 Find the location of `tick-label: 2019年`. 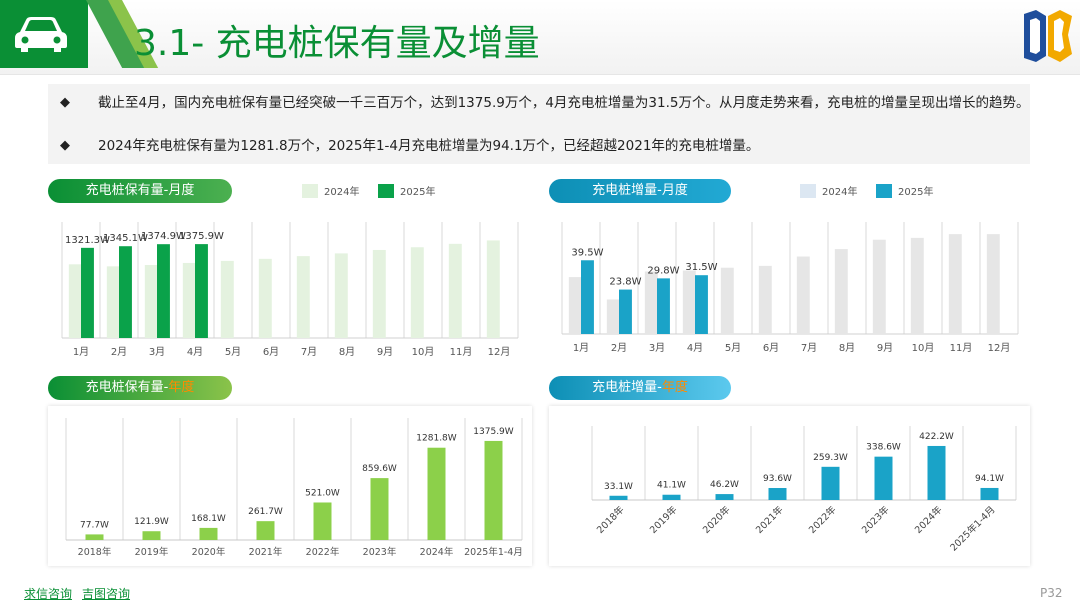

tick-label: 2019年 is located at coordinates (152, 552).